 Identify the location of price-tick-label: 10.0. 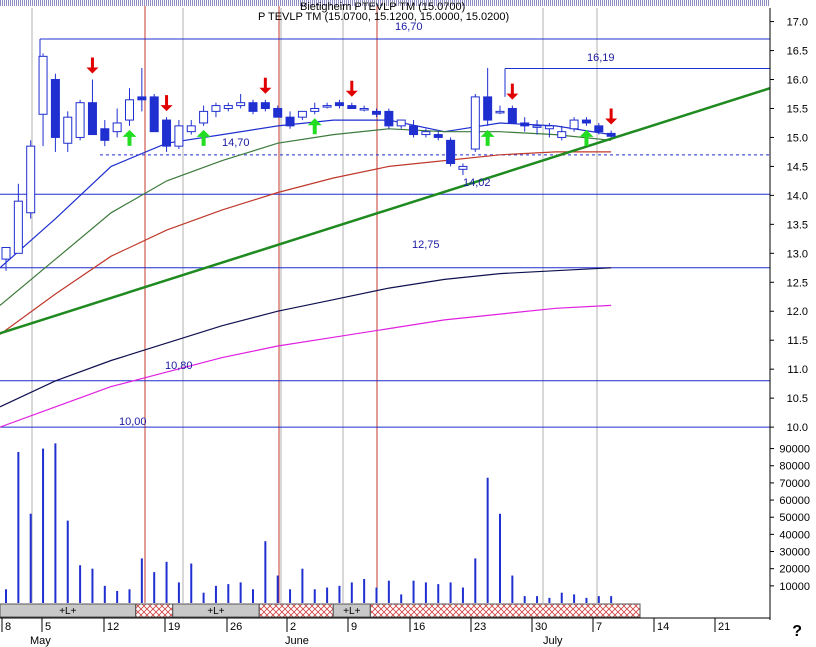
(797, 428).